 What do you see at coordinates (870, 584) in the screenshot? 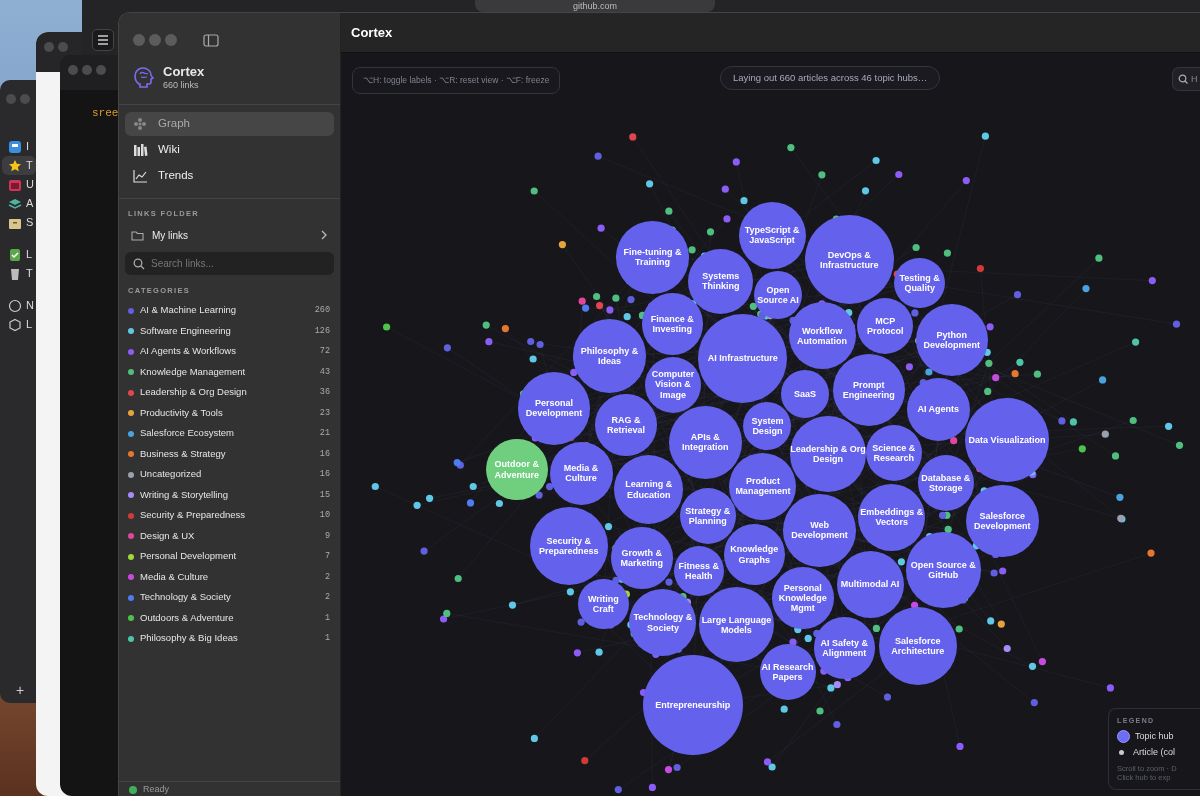
I see `topic-hub: Multimodal AI` at bounding box center [870, 584].